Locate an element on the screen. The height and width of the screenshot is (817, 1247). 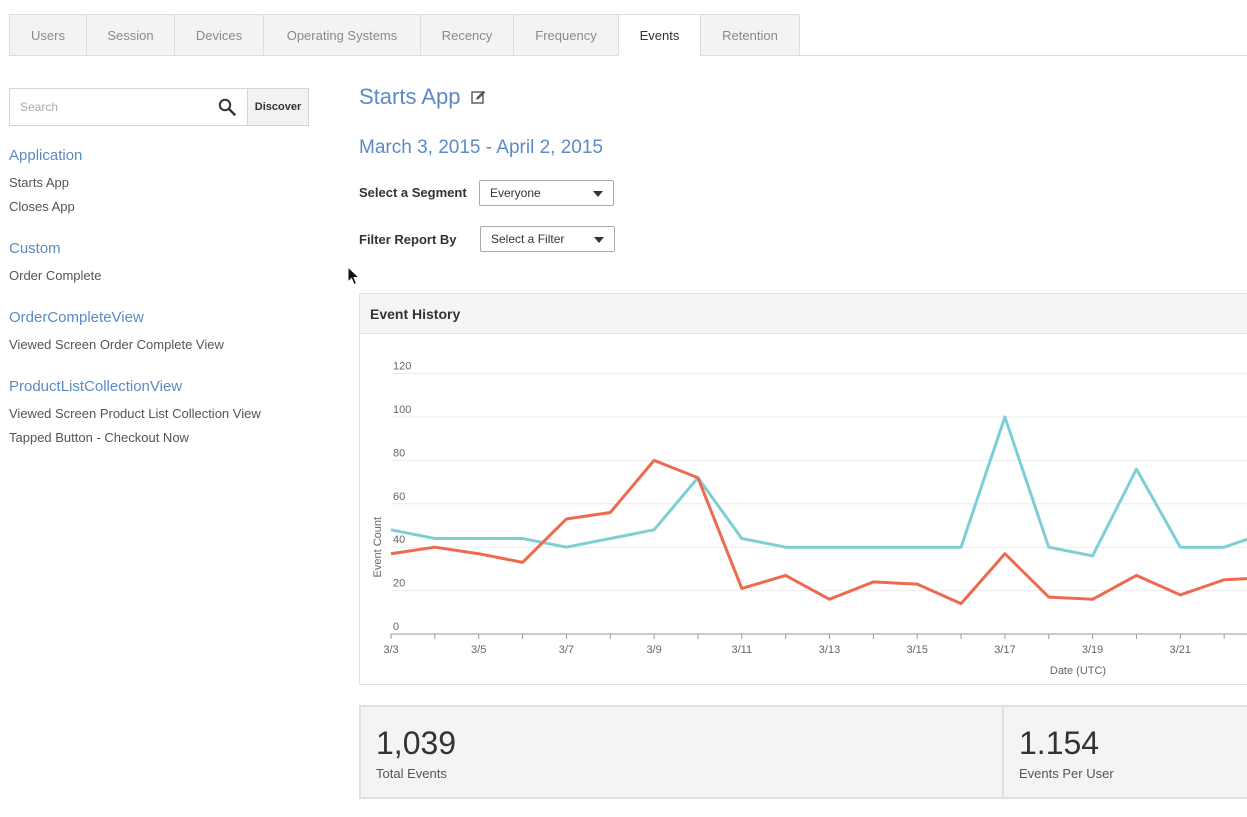
search-input is located at coordinates (108, 107).